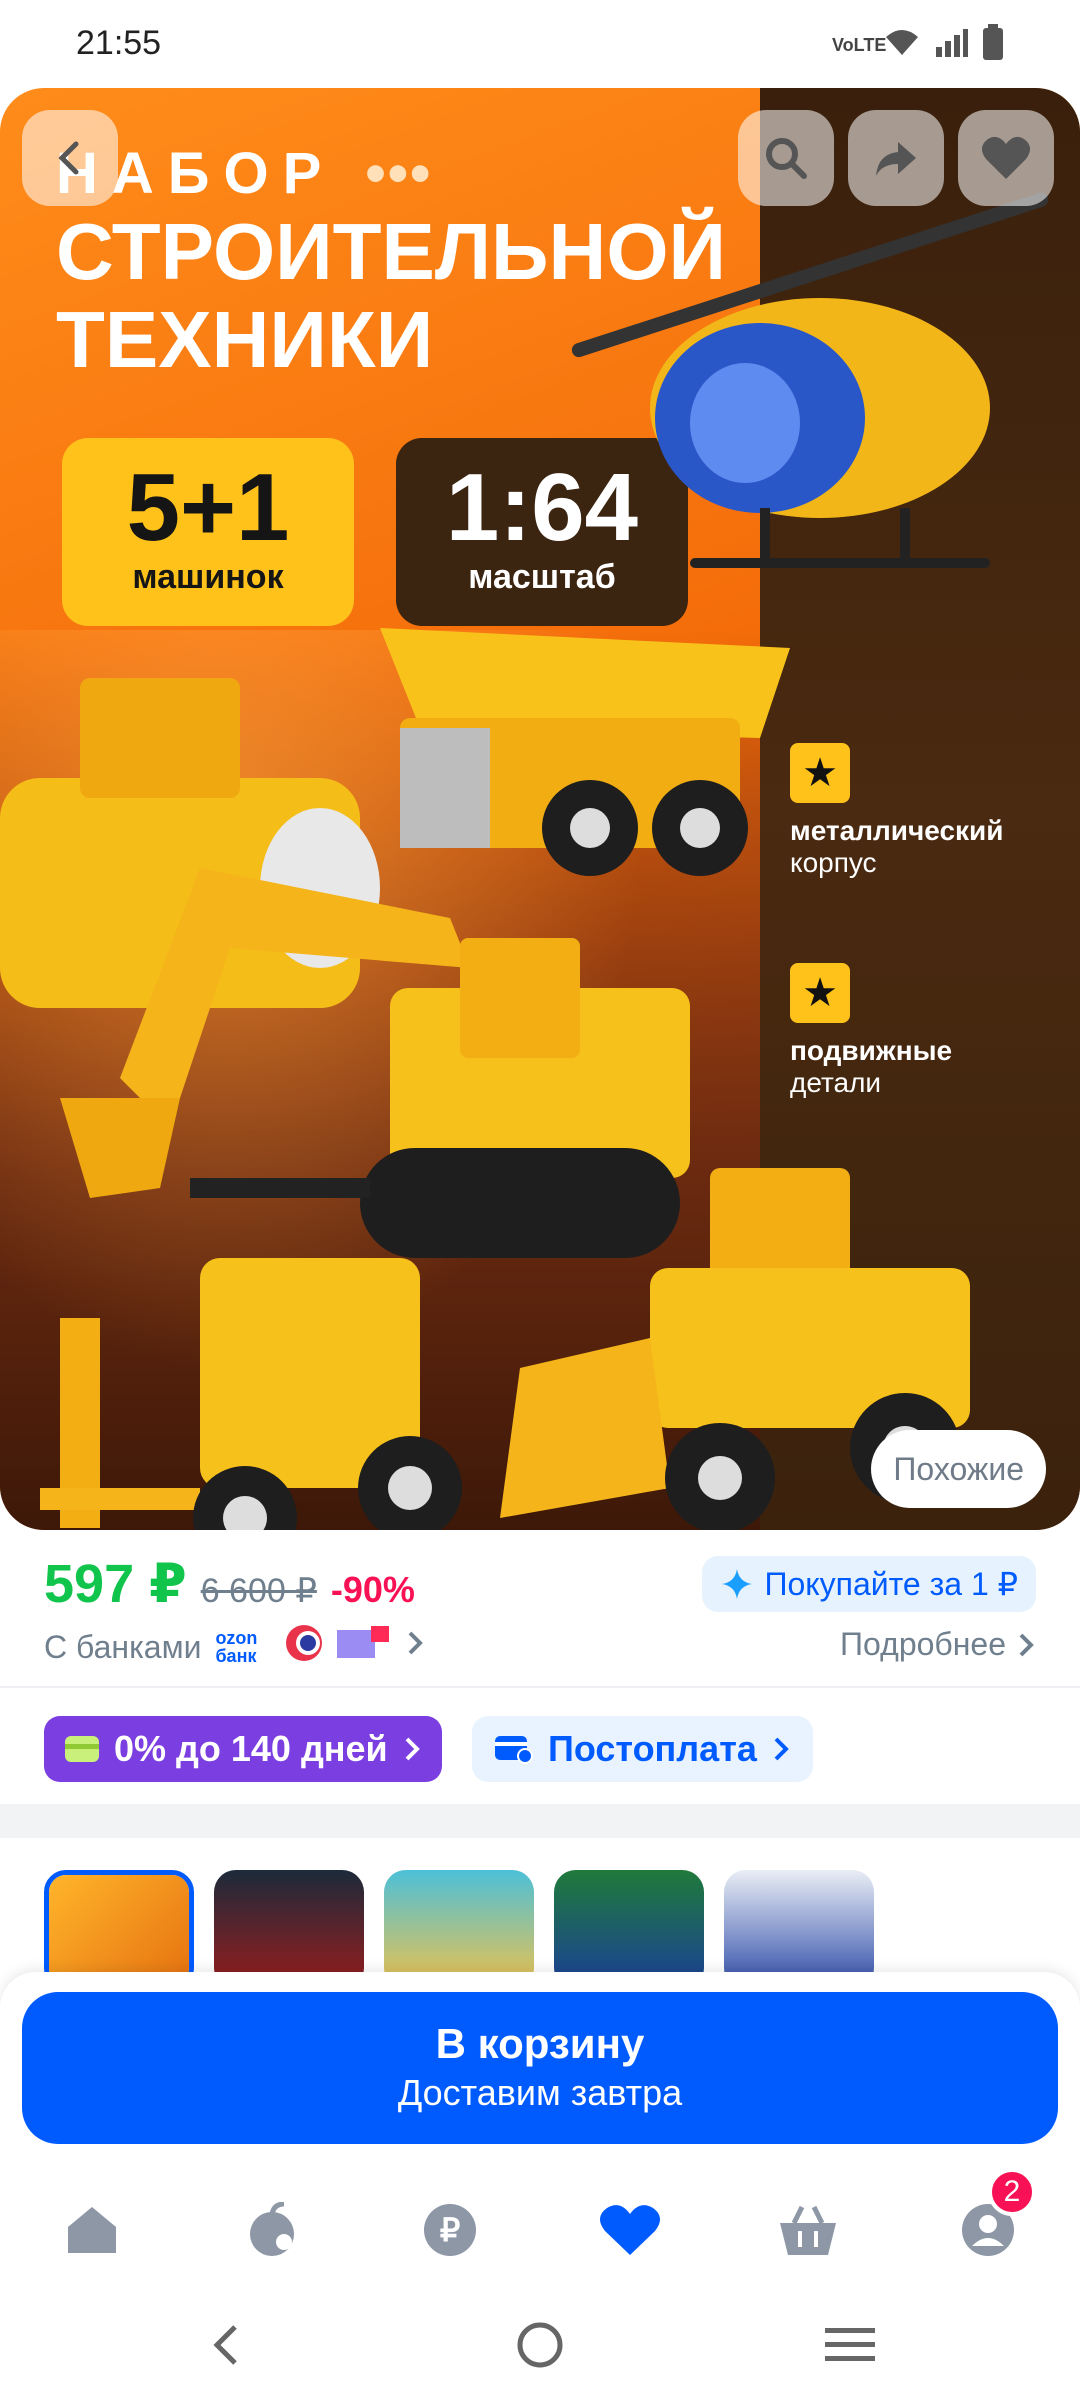 The width and height of the screenshot is (1080, 2408). Describe the element at coordinates (258, 1591) in the screenshot. I see `old-price: 6 600 ₽` at that location.